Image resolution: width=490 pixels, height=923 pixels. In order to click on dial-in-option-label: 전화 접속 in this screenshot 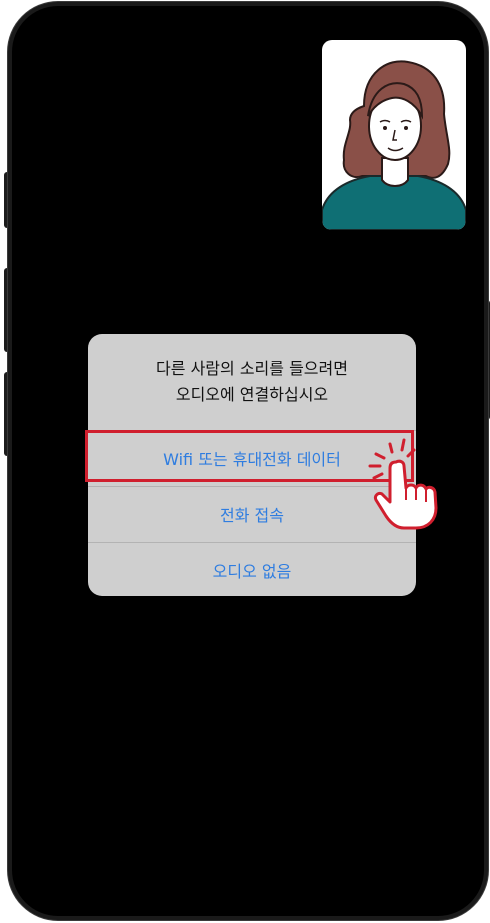, I will do `click(252, 515)`.